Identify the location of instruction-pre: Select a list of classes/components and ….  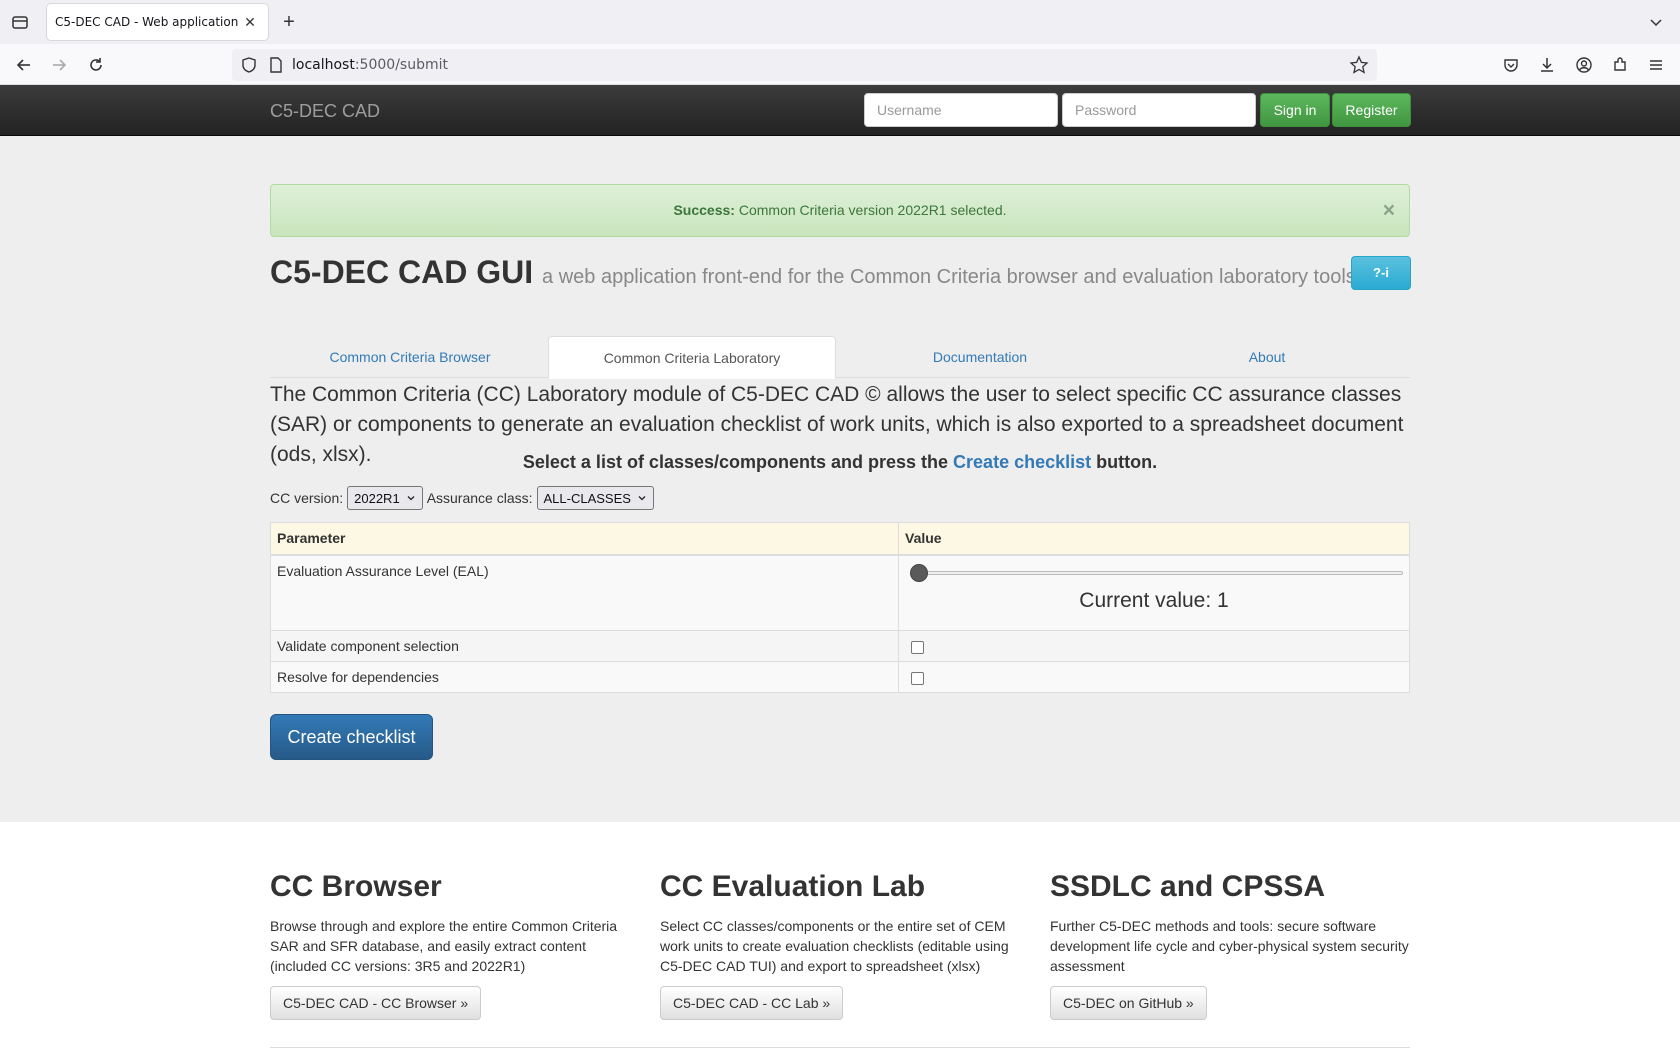
(738, 462).